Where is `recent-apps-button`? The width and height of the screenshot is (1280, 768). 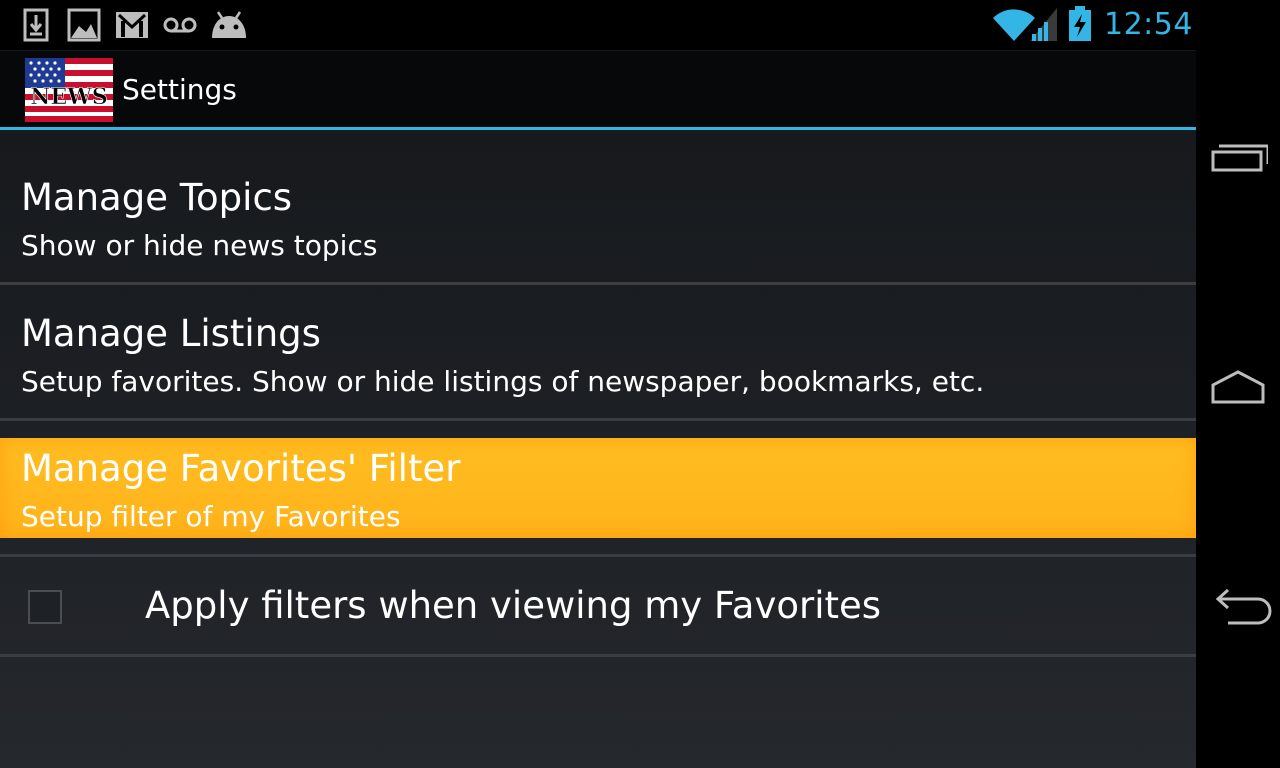
recent-apps-button is located at coordinates (1238, 160).